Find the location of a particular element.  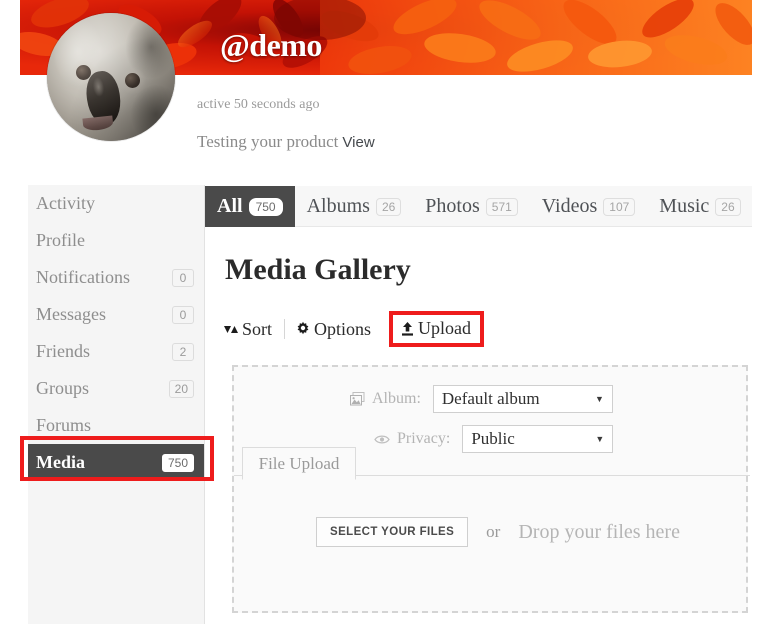

privacy-select: Public ▼ is located at coordinates (538, 439).